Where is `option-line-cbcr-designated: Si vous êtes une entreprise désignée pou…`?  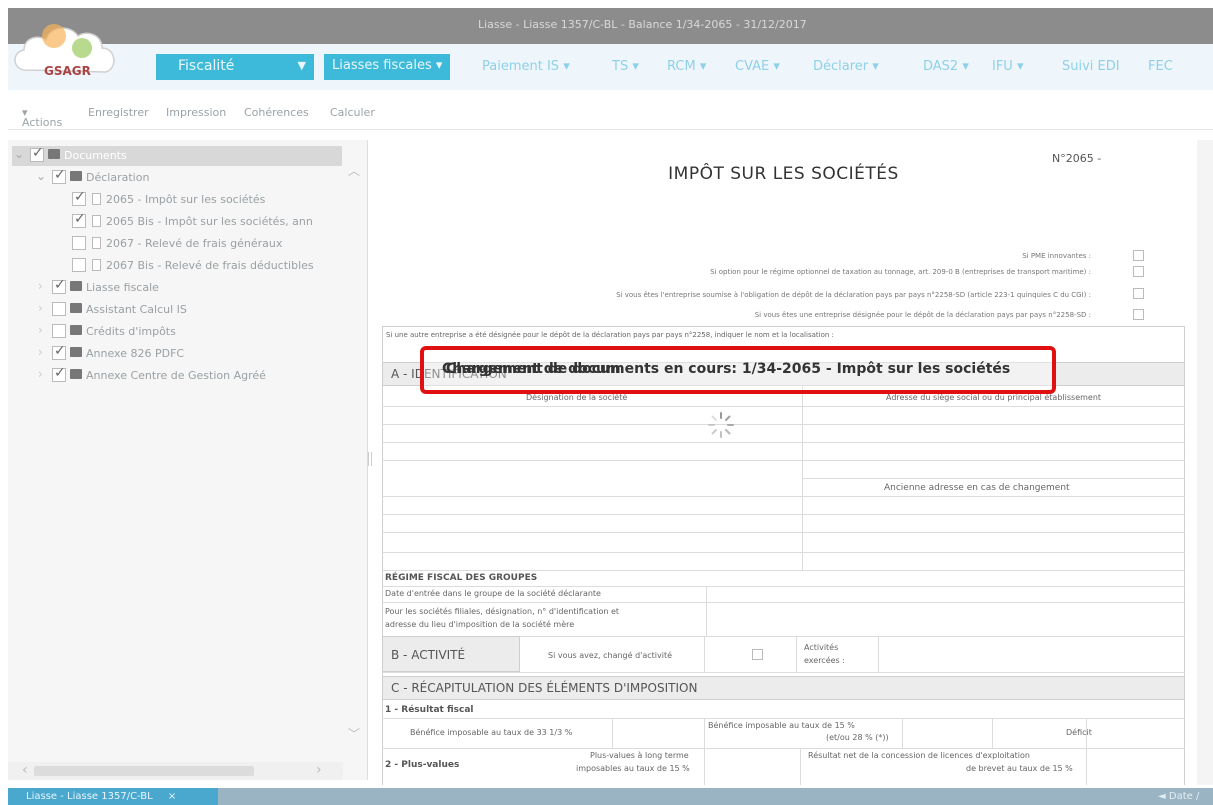 option-line-cbcr-designated: Si vous êtes une entreprise désignée pou… is located at coordinates (922, 315).